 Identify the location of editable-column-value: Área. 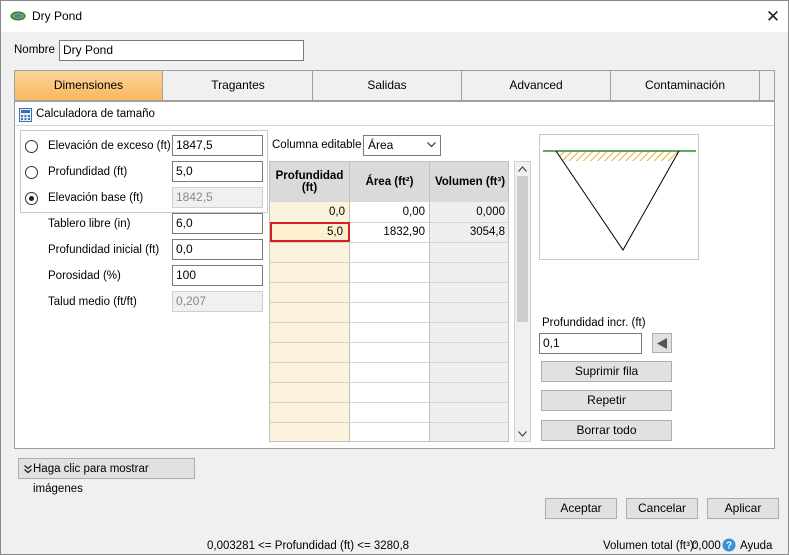
(381, 145).